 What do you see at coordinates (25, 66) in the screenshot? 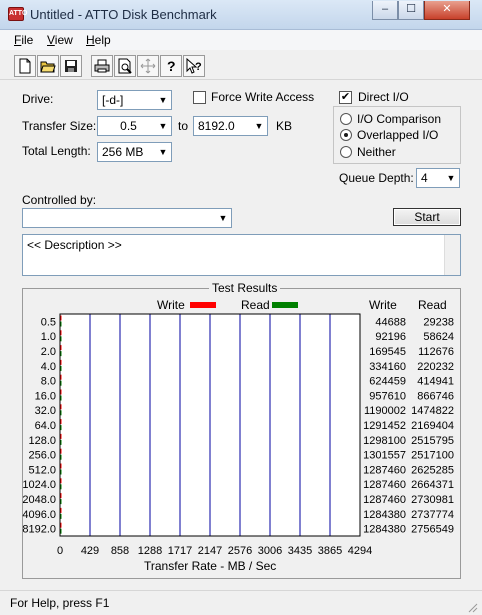
I see `new-icon` at bounding box center [25, 66].